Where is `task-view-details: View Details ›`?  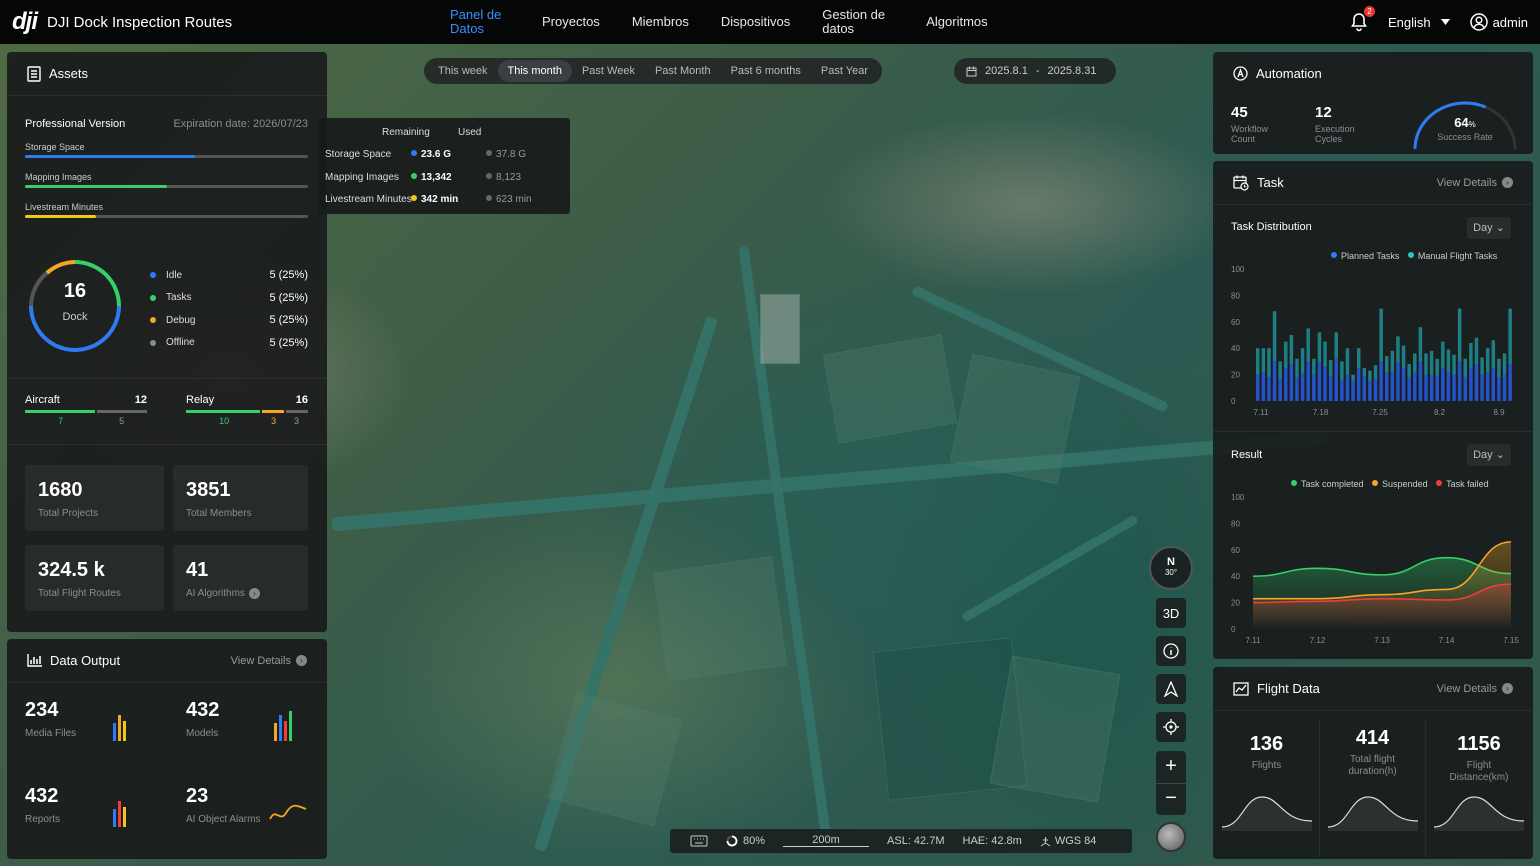
task-view-details: View Details › is located at coordinates (1475, 183).